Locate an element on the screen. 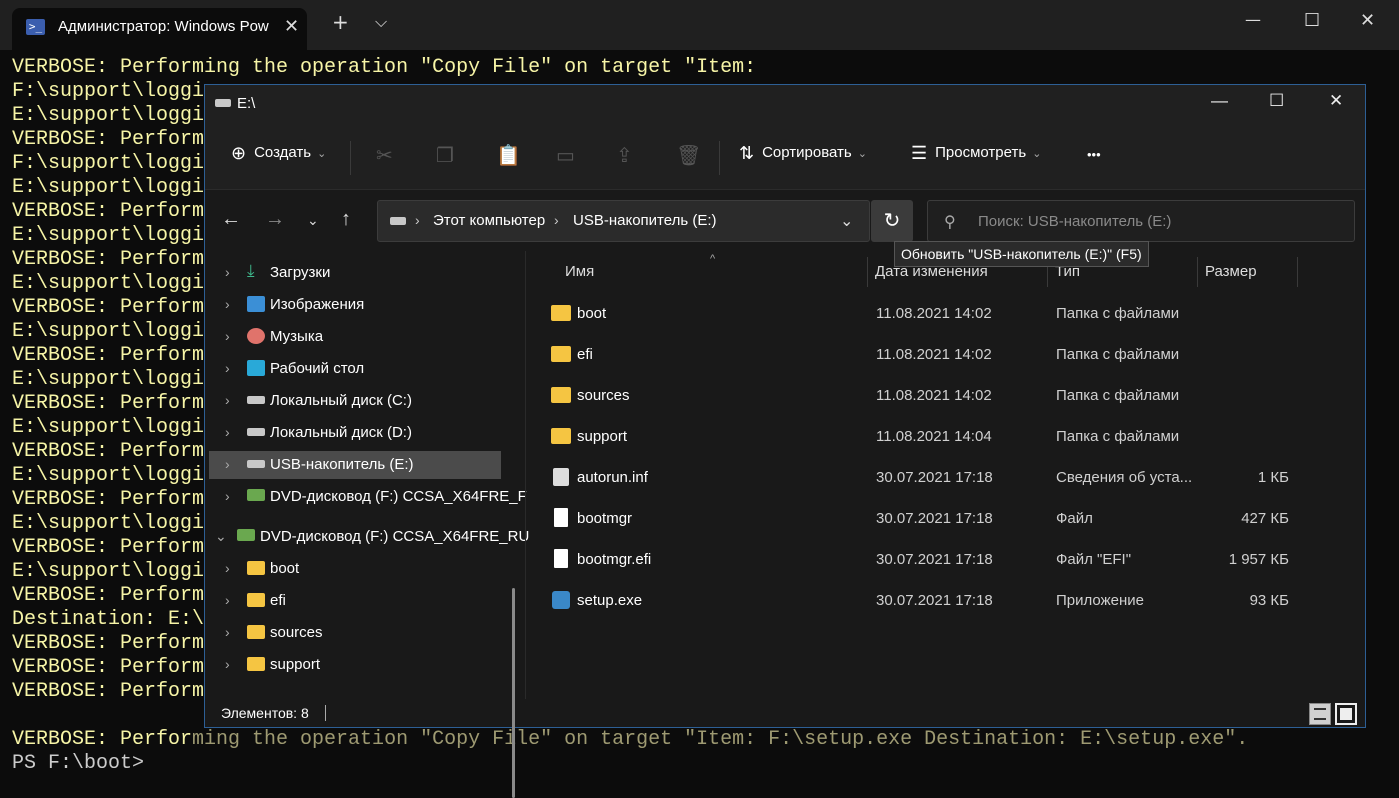  nav-pane-scrollbar is located at coordinates (513, 693).